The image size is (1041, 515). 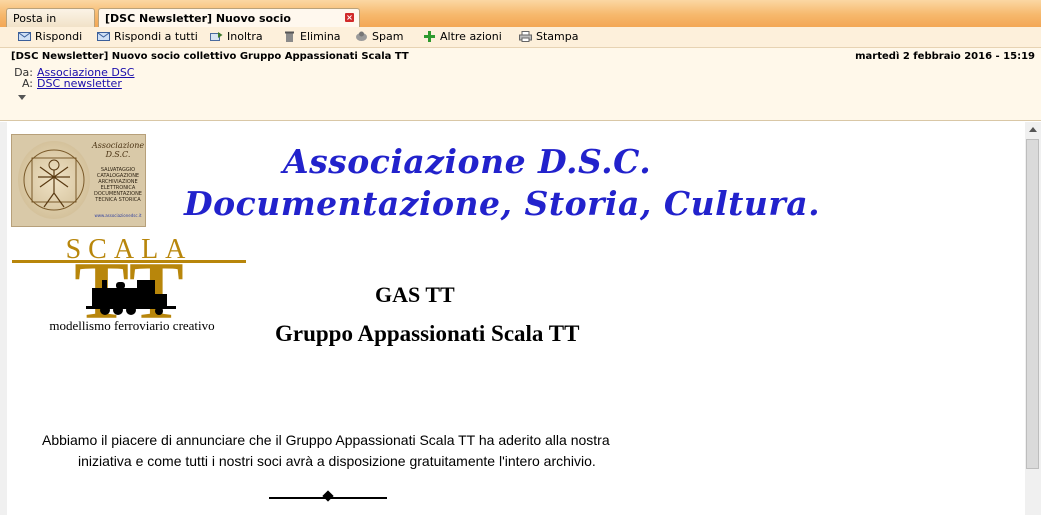 What do you see at coordinates (349, 17) in the screenshot?
I see `close-icon: ×` at bounding box center [349, 17].